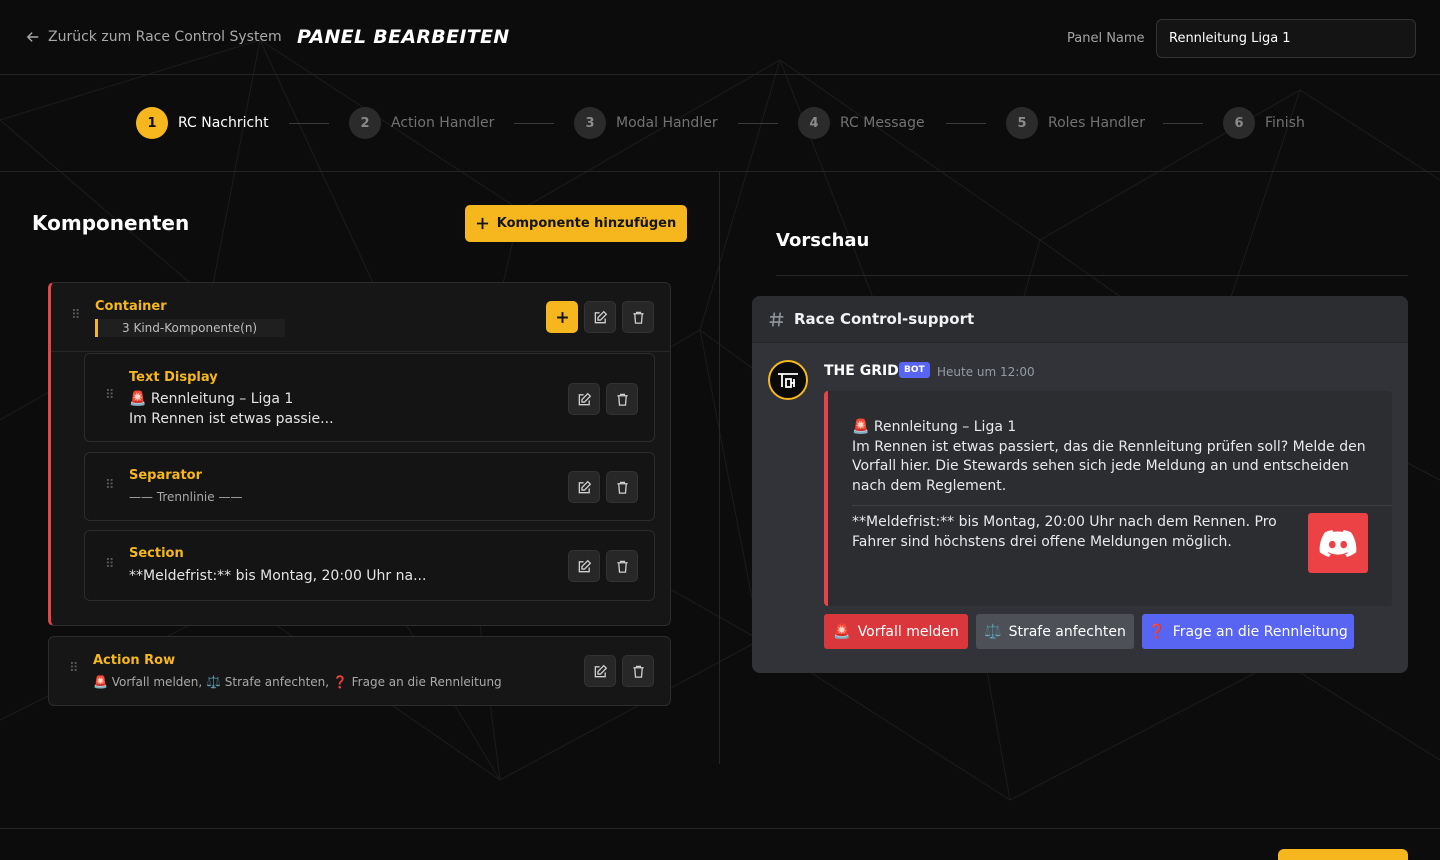 The width and height of the screenshot is (1440, 860). Describe the element at coordinates (173, 377) in the screenshot. I see `text-display-name: Text Display` at that location.